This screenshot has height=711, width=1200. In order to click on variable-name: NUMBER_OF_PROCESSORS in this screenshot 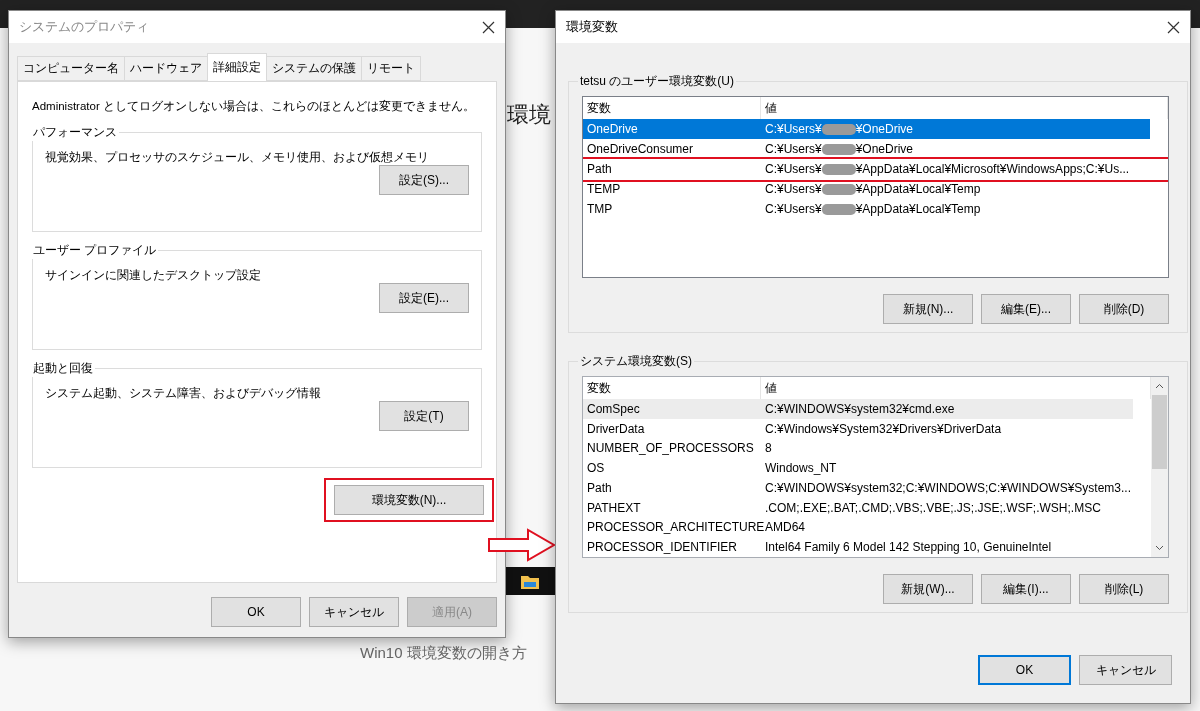, I will do `click(670, 448)`.